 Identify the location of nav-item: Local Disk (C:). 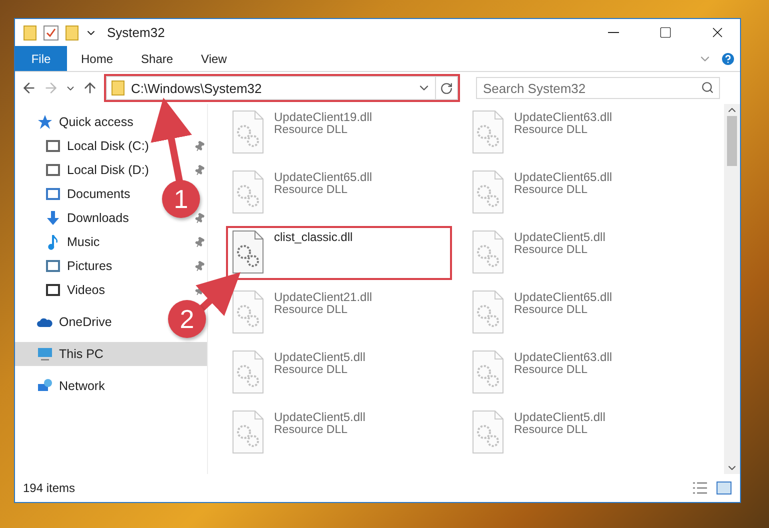
(85, 146).